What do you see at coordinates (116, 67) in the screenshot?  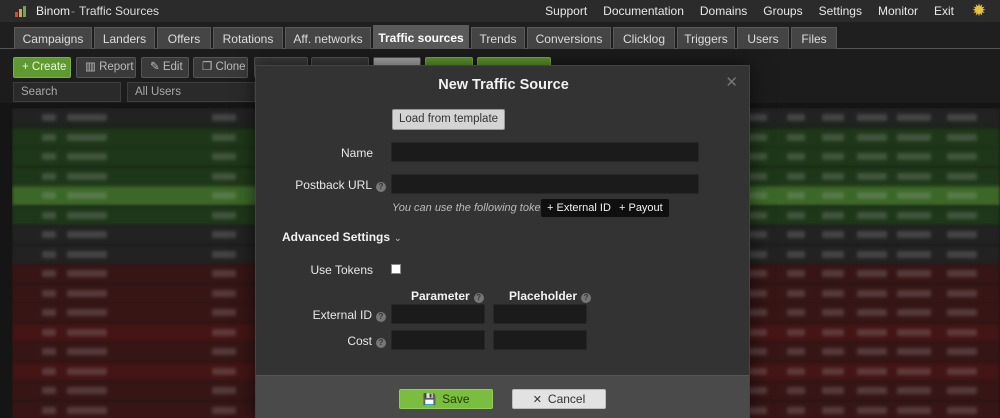 I see `report-label: Report` at bounding box center [116, 67].